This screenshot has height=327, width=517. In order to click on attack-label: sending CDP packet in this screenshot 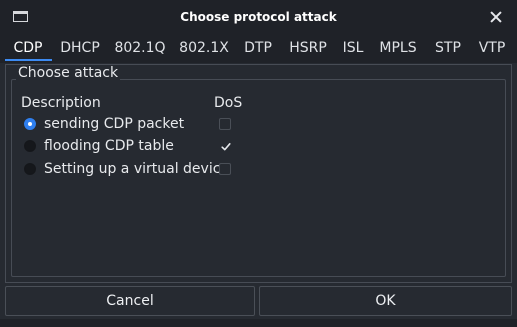, I will do `click(114, 124)`.